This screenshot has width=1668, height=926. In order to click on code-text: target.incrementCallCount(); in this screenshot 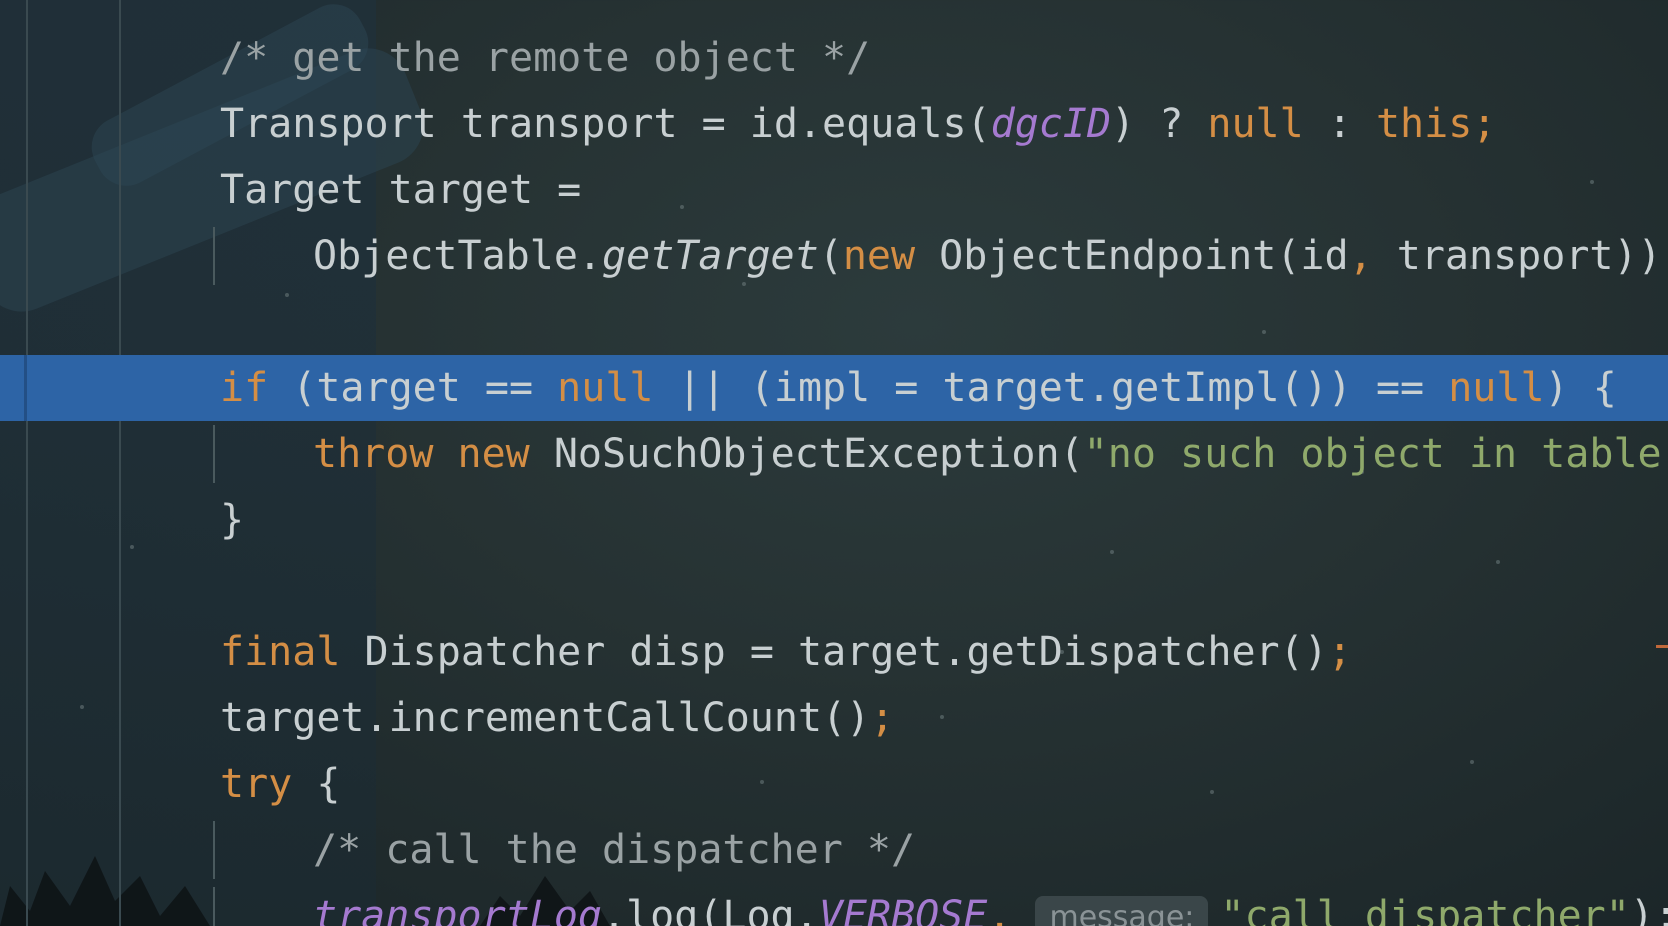, I will do `click(557, 718)`.